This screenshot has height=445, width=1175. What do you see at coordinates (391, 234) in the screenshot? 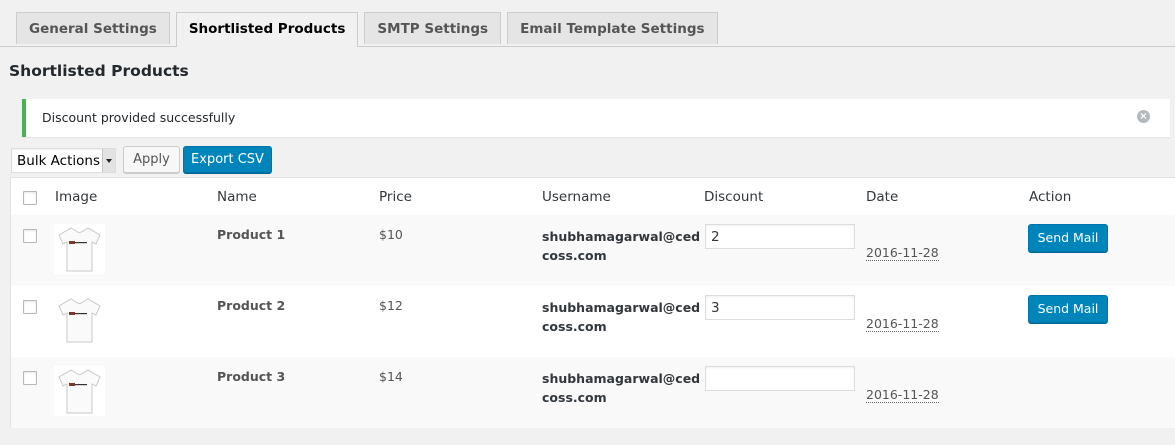
I see `product-price: $10` at bounding box center [391, 234].